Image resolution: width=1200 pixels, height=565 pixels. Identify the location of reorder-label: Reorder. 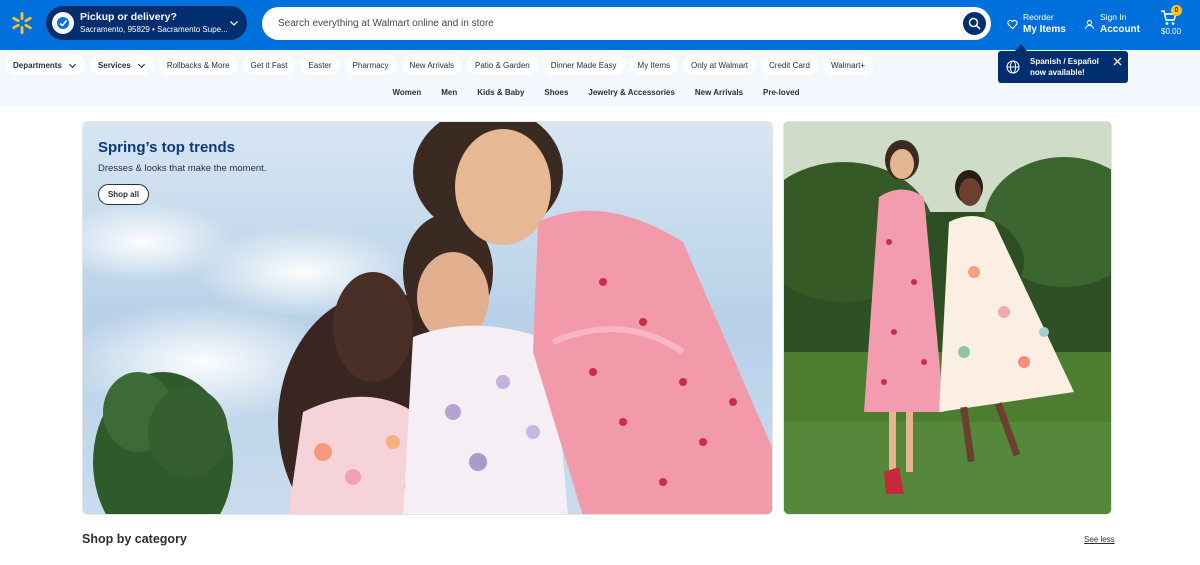
(1038, 17).